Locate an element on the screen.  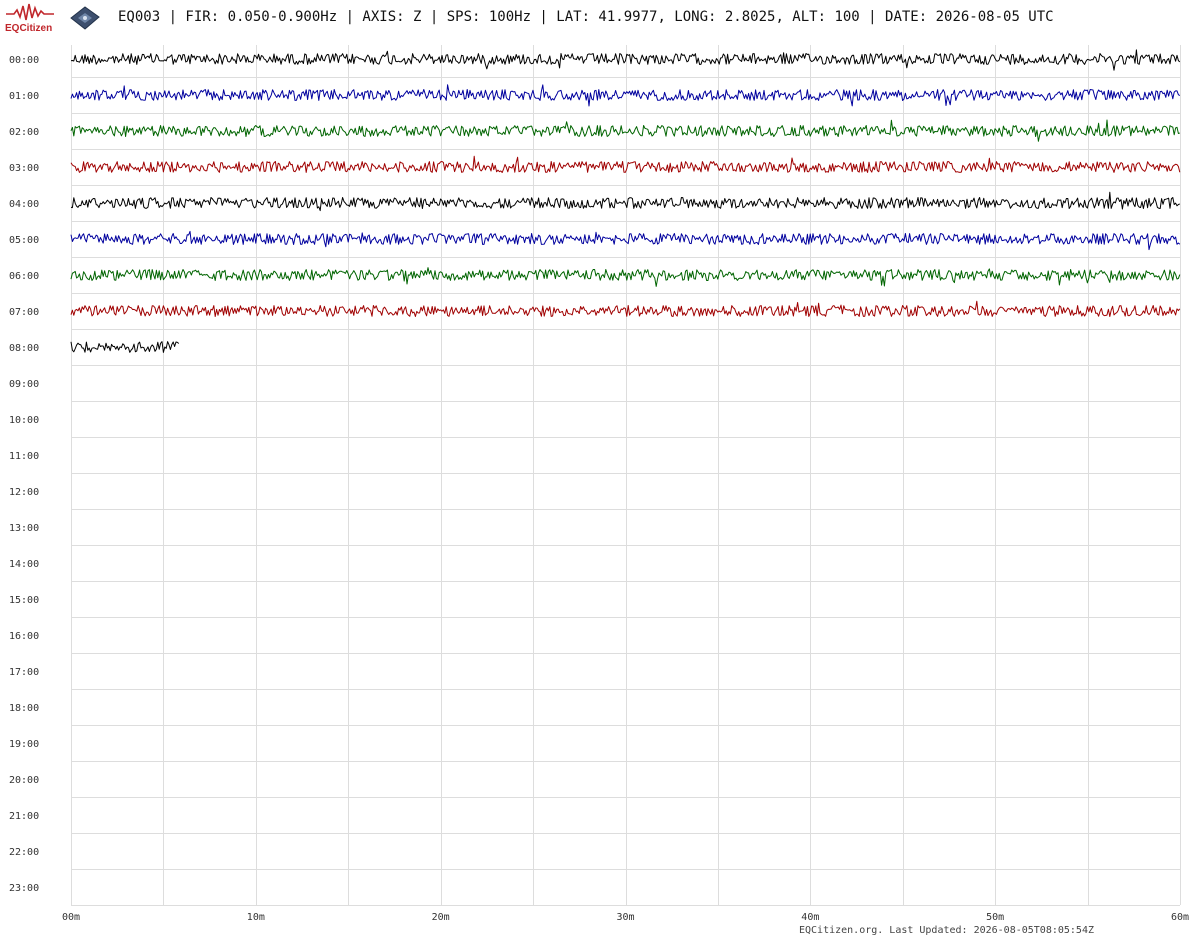
row-label: 14:00 is located at coordinates (24, 564).